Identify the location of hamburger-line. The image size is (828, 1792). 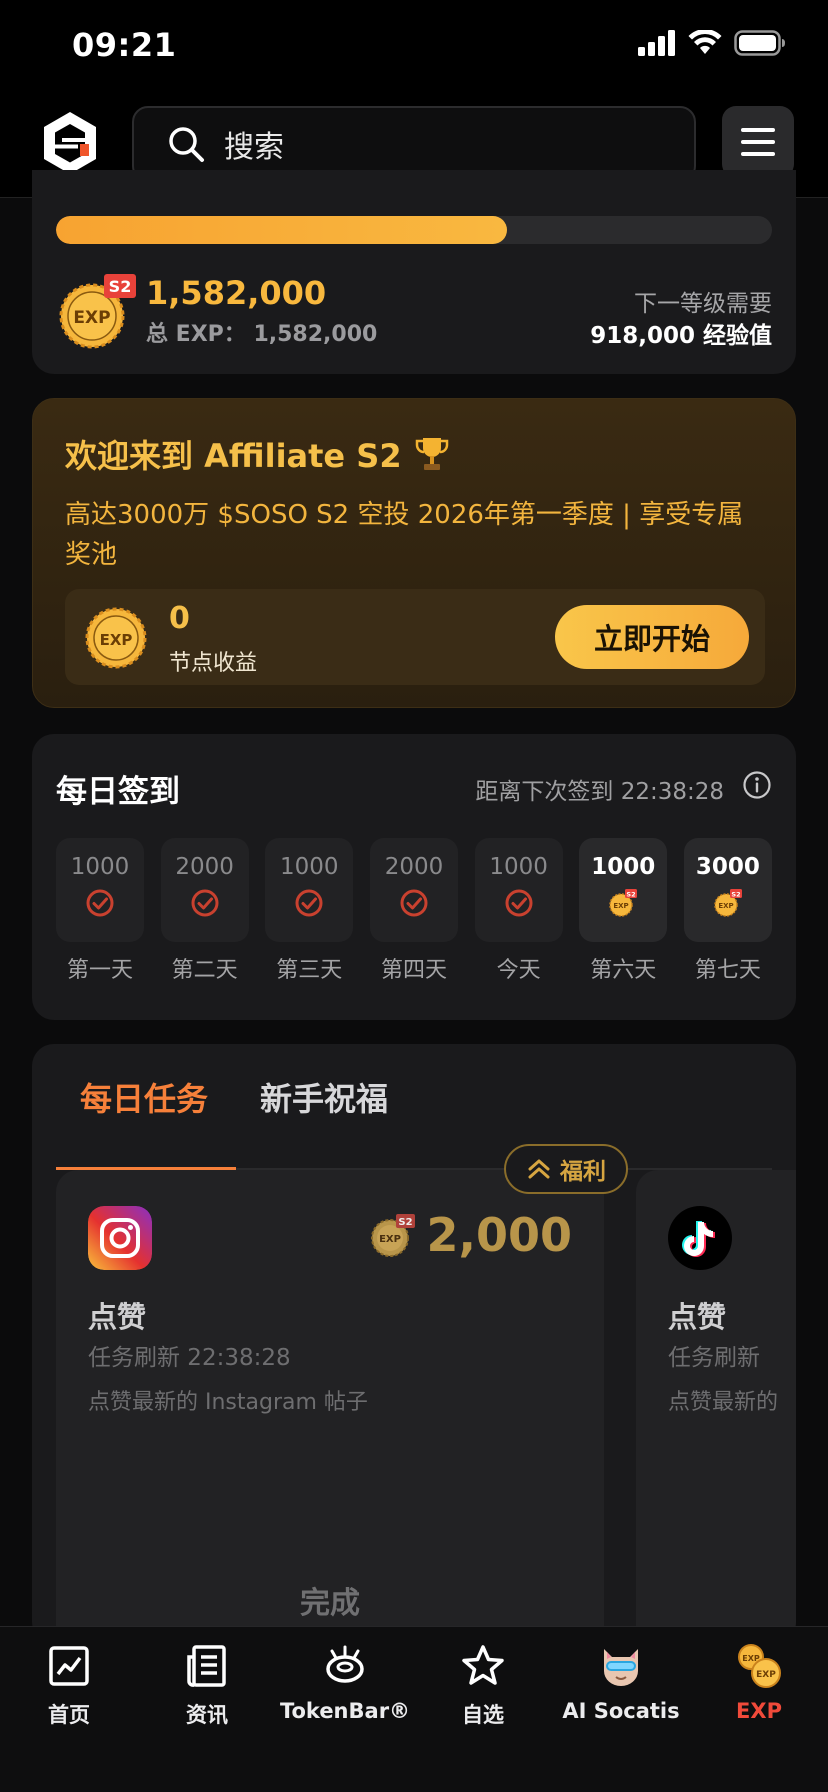
(758, 142).